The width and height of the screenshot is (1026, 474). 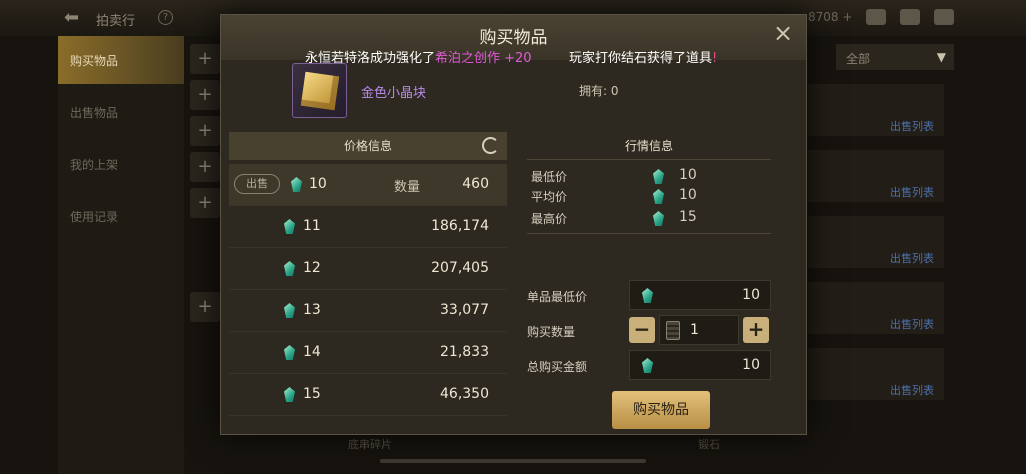 I want to click on row-price: 10, so click(x=318, y=184).